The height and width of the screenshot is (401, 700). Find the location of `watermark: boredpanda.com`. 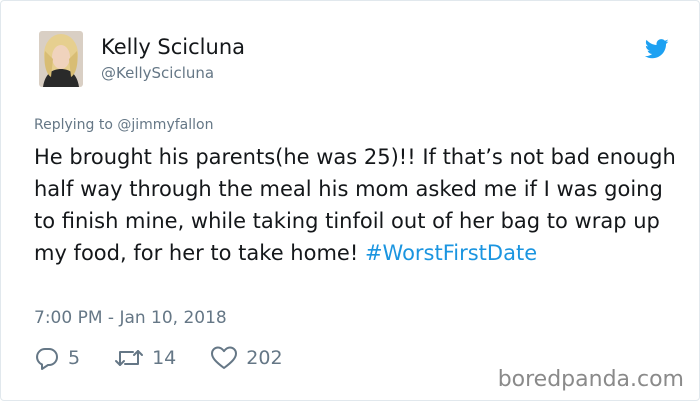

watermark: boredpanda.com is located at coordinates (590, 379).